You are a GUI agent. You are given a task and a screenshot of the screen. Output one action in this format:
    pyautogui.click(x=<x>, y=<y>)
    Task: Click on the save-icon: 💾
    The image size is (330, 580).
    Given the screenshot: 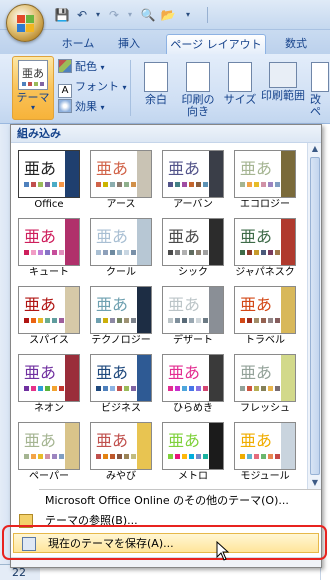 What is the action you would take?
    pyautogui.click(x=62, y=15)
    